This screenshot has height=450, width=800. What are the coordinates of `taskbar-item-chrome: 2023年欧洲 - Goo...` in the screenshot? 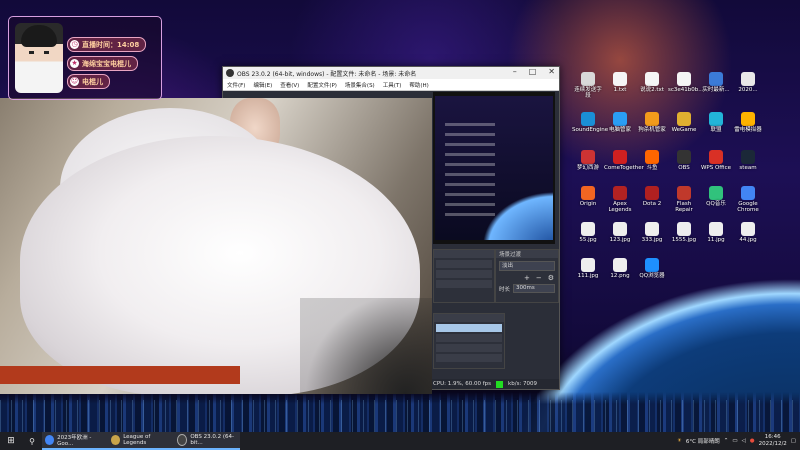 It's located at (75, 441).